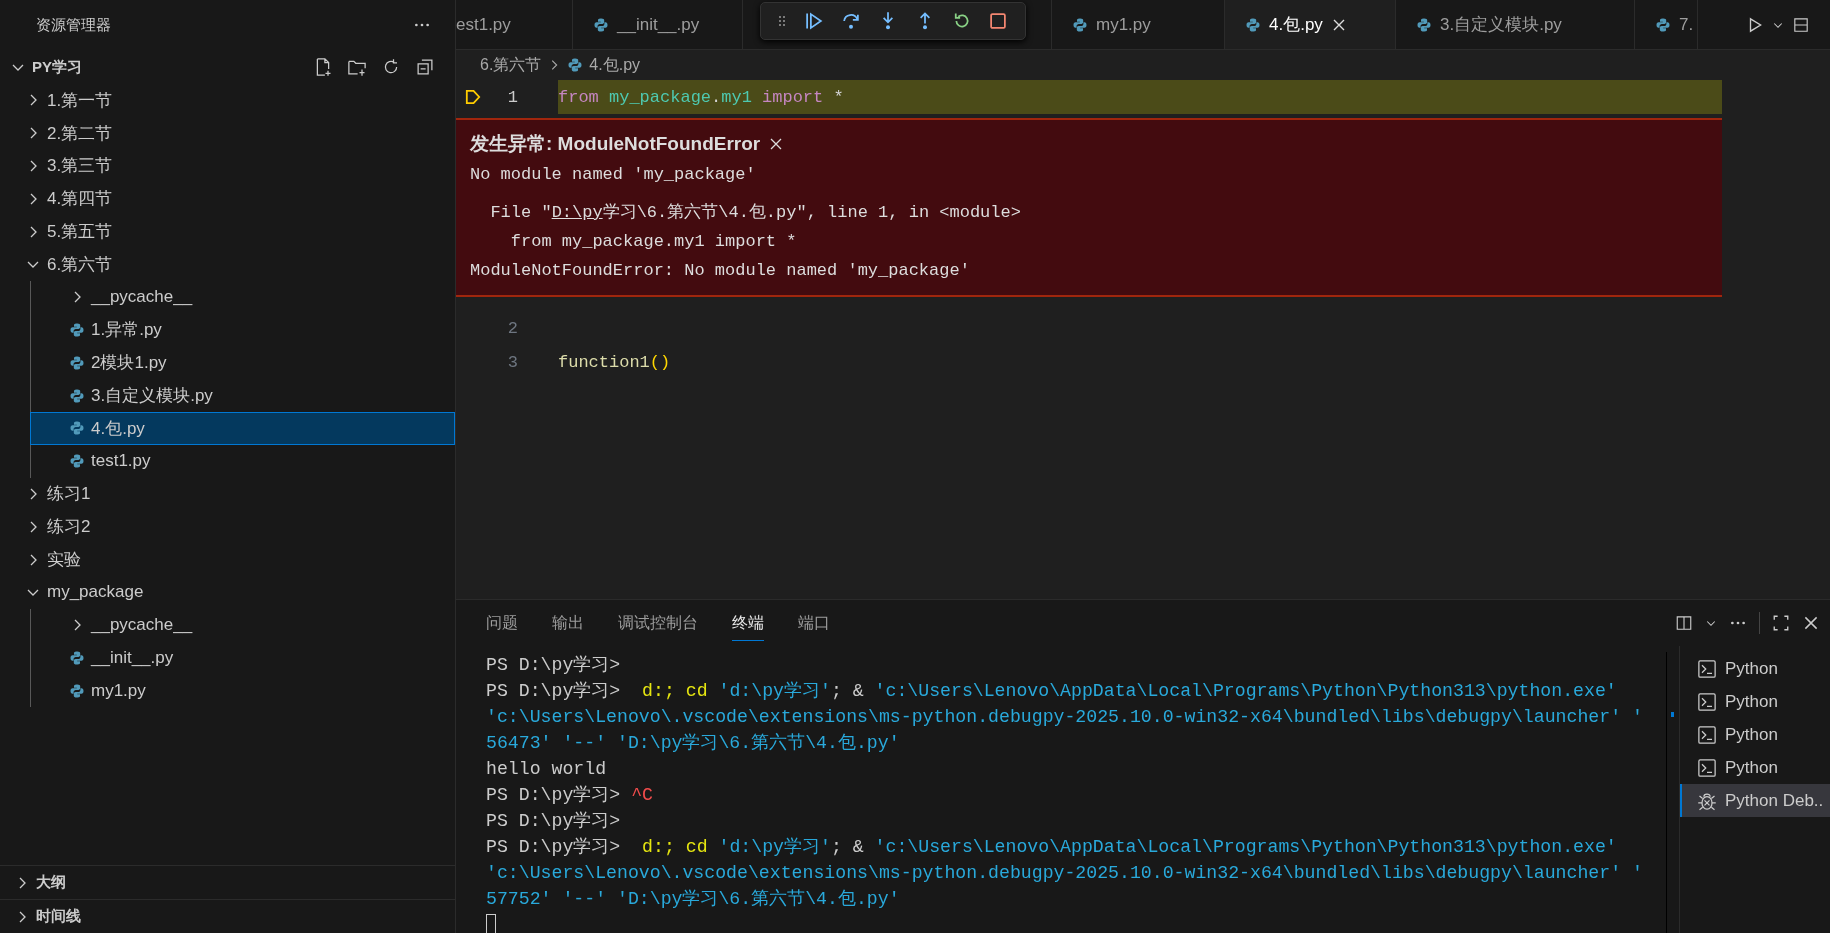 The height and width of the screenshot is (933, 1830). Describe the element at coordinates (547, 769) in the screenshot. I see `terminal-line: hello world` at that location.